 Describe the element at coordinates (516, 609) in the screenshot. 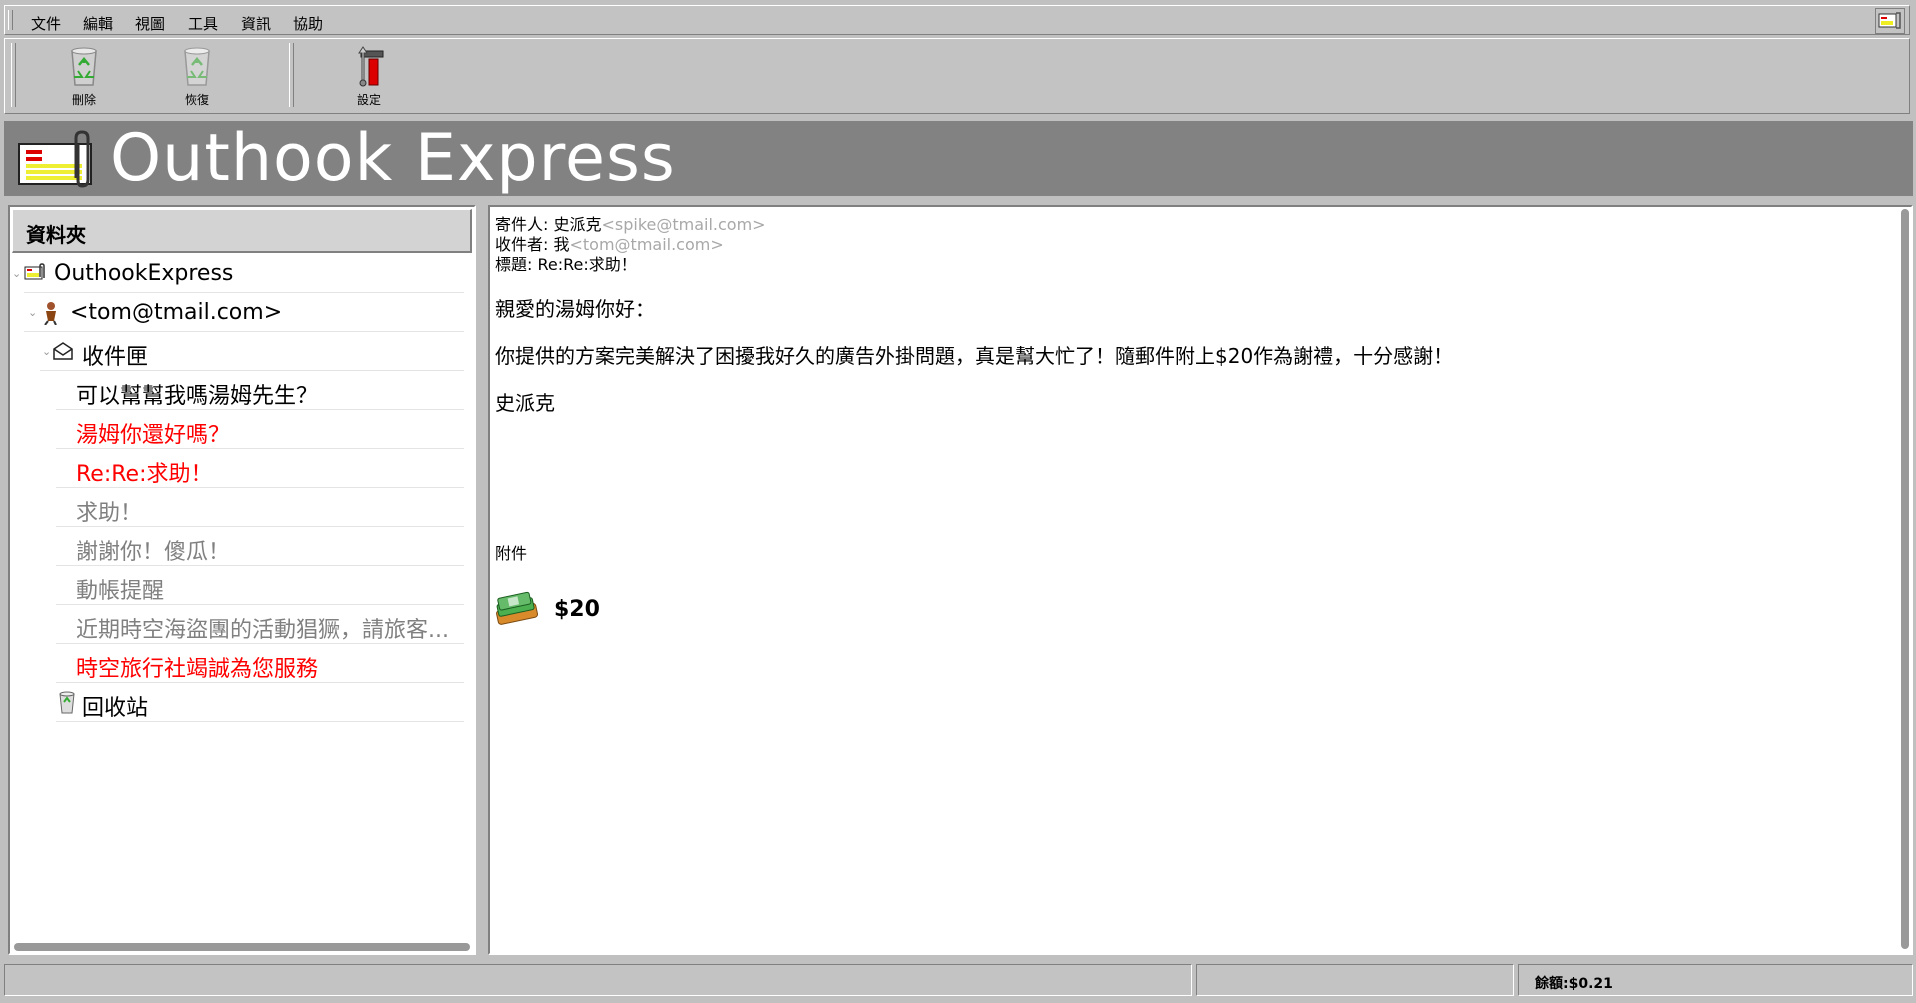

I see `money-stack-icon` at that location.